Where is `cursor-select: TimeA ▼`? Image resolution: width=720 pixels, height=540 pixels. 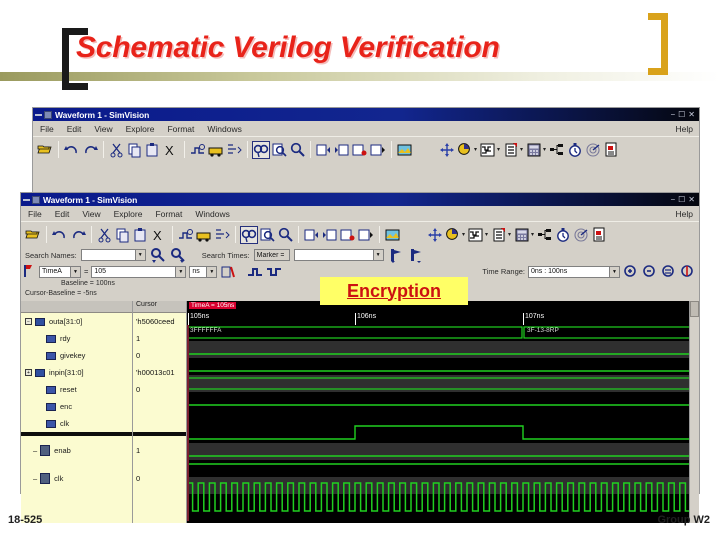
cursor-select: TimeA ▼ is located at coordinates (60, 271).